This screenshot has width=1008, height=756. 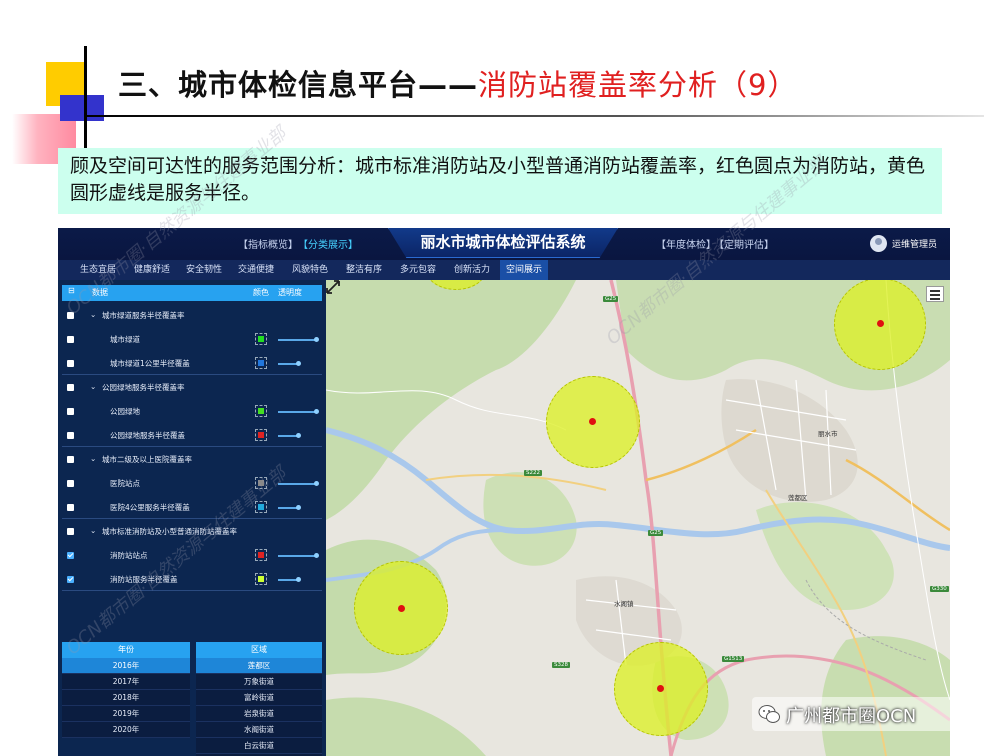 I want to click on layer-group: ⌄ 城市绿道服务半径覆盖率, so click(x=192, y=316).